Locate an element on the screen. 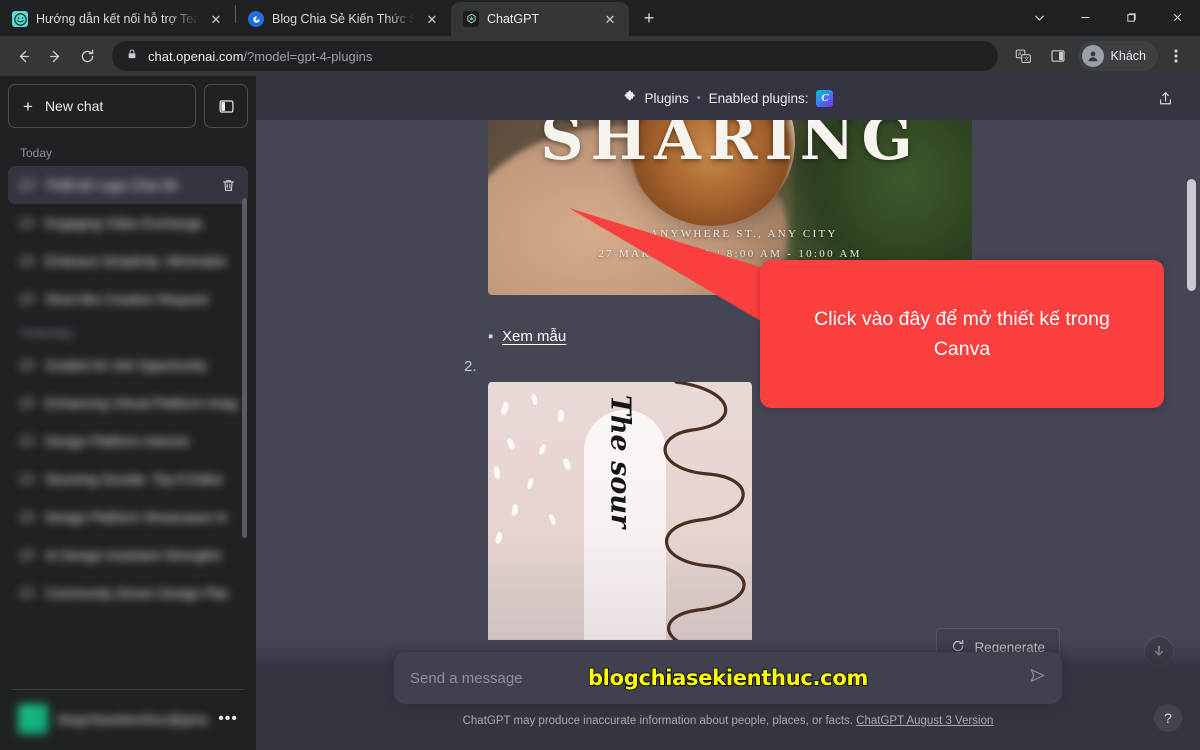  tab-title: Hướng dẫn kết nối hỗ trợ Teamvi is located at coordinates (117, 19).